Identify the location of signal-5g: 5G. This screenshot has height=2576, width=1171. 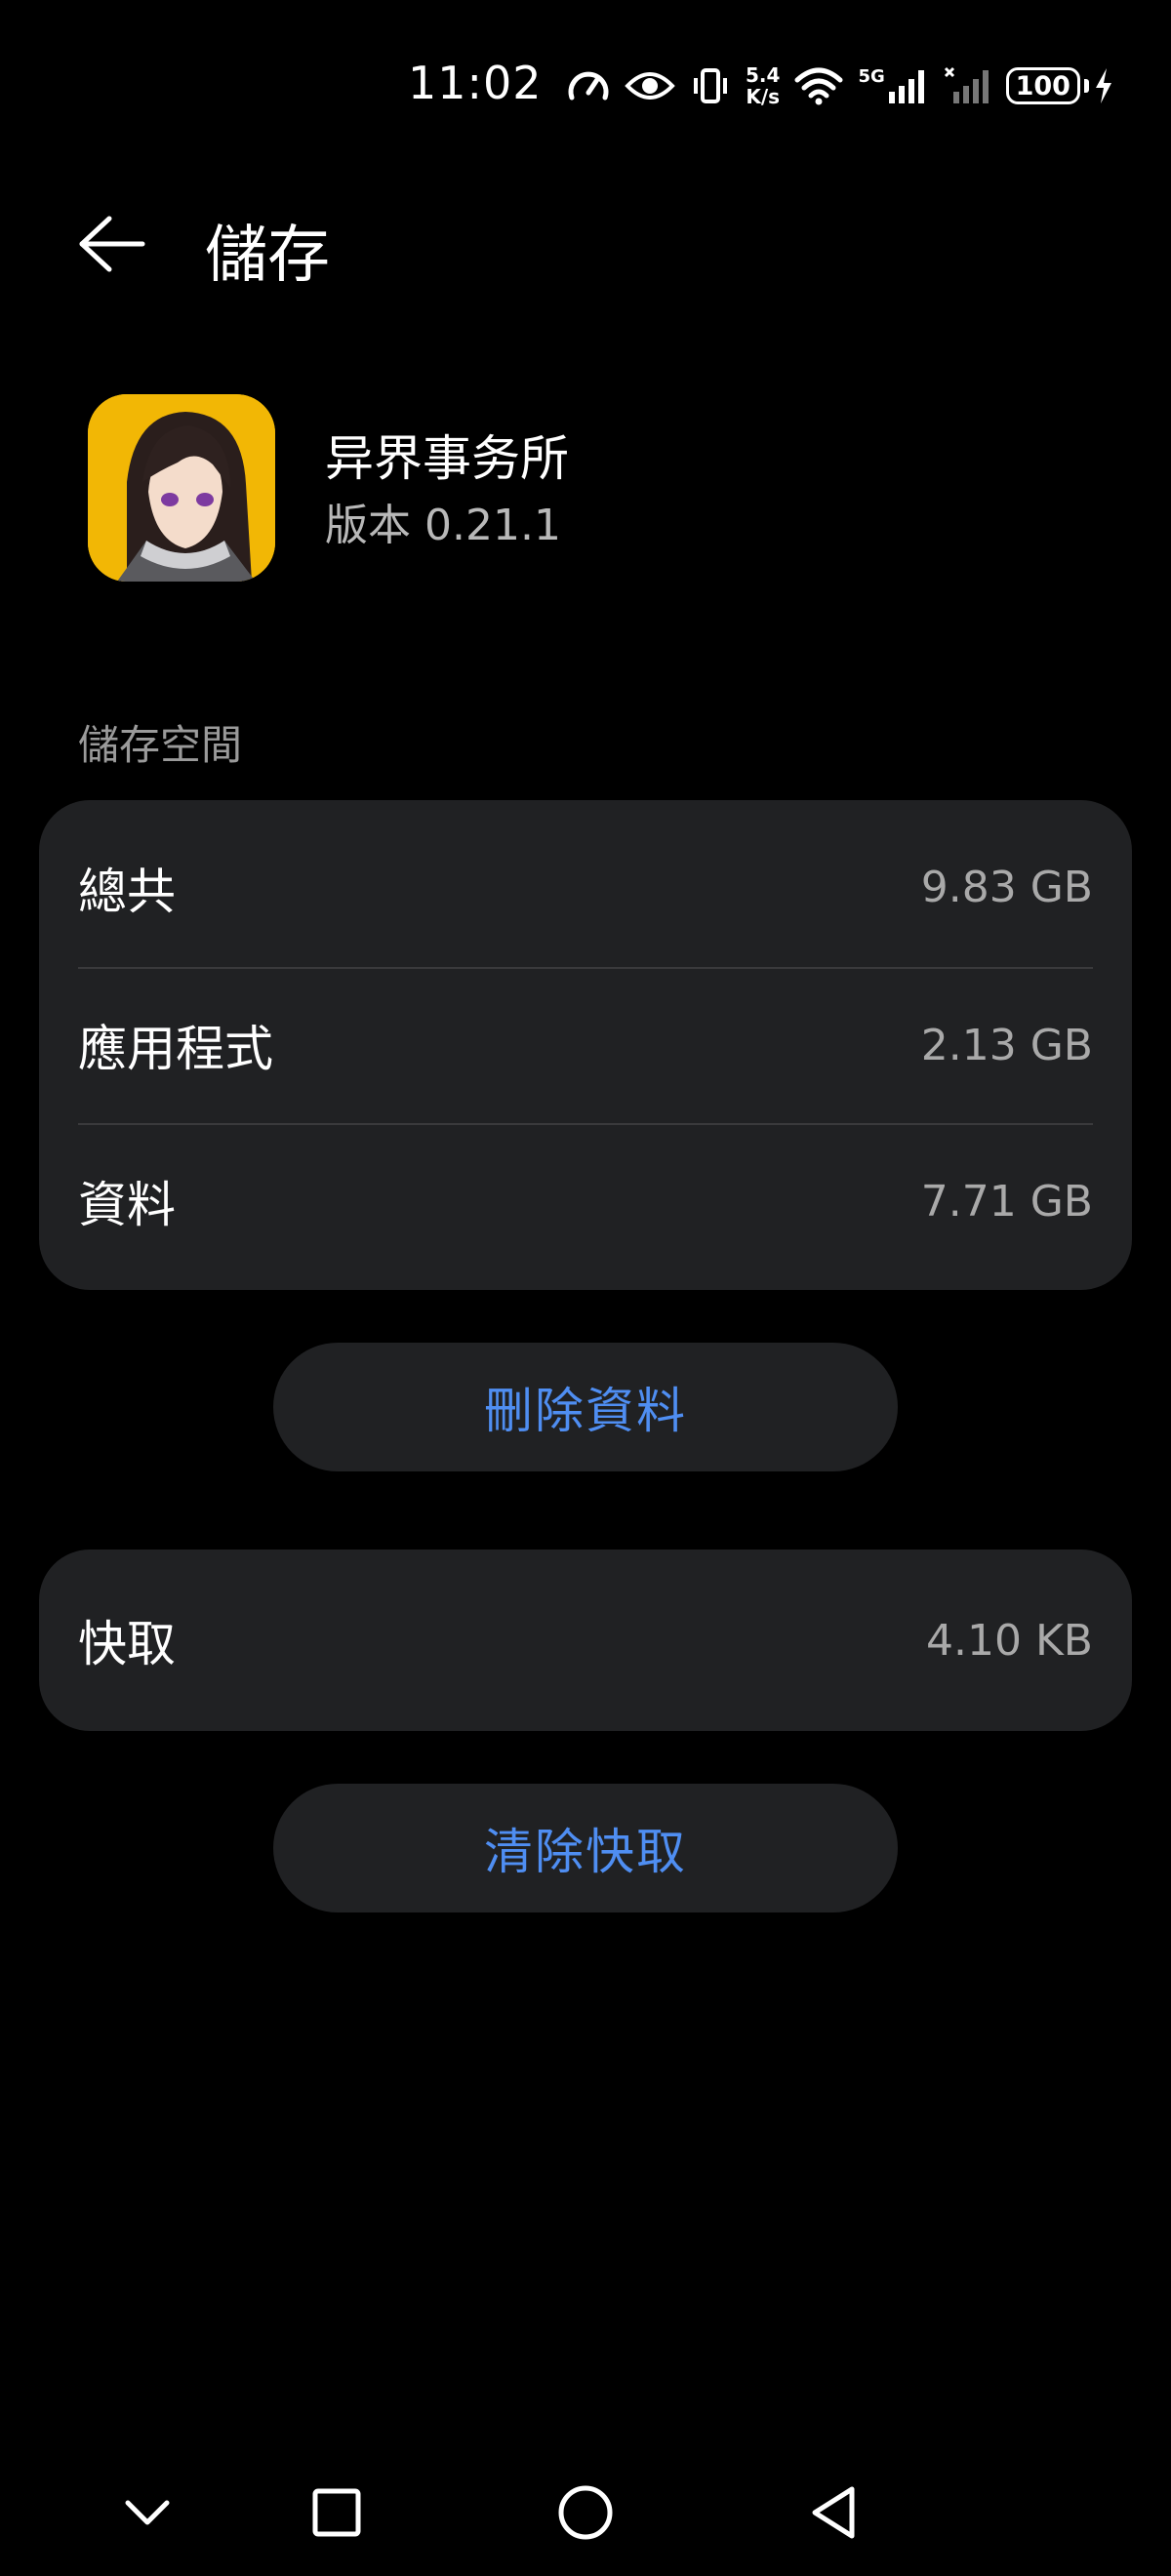
(893, 85).